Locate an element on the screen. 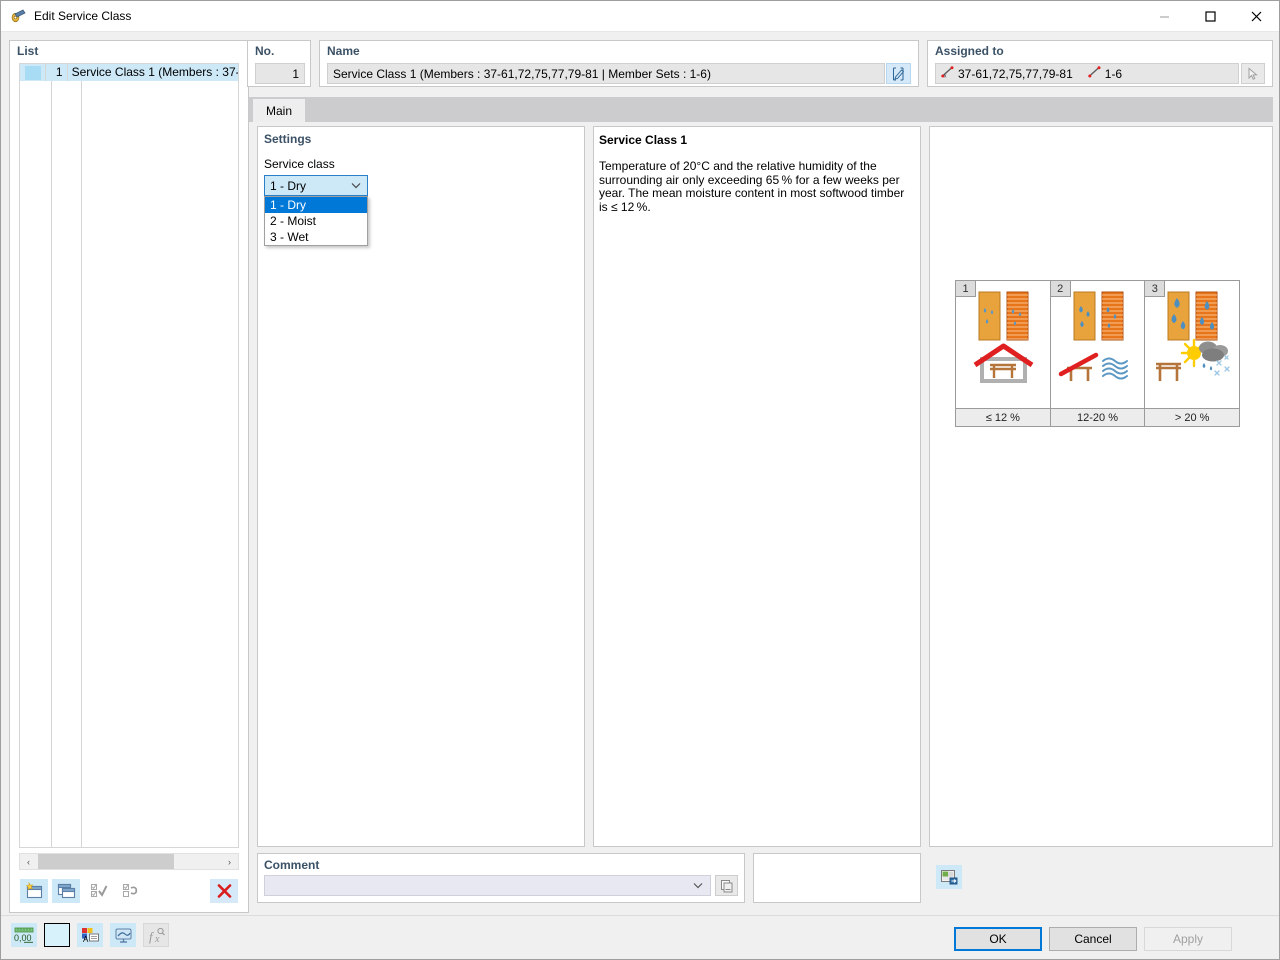 The height and width of the screenshot is (960, 1280). select-all-button is located at coordinates (98, 891).